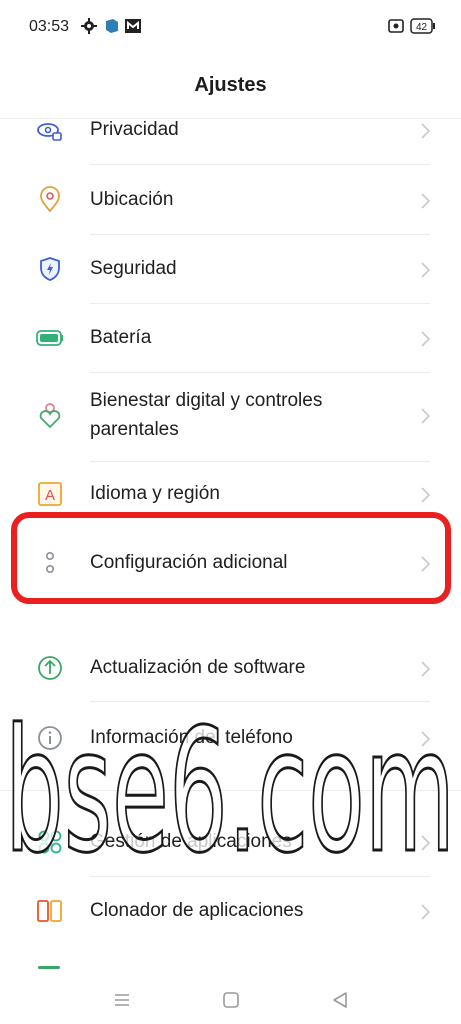 This screenshot has width=461, height=1024. I want to click on app-cloner-icon, so click(50, 911).